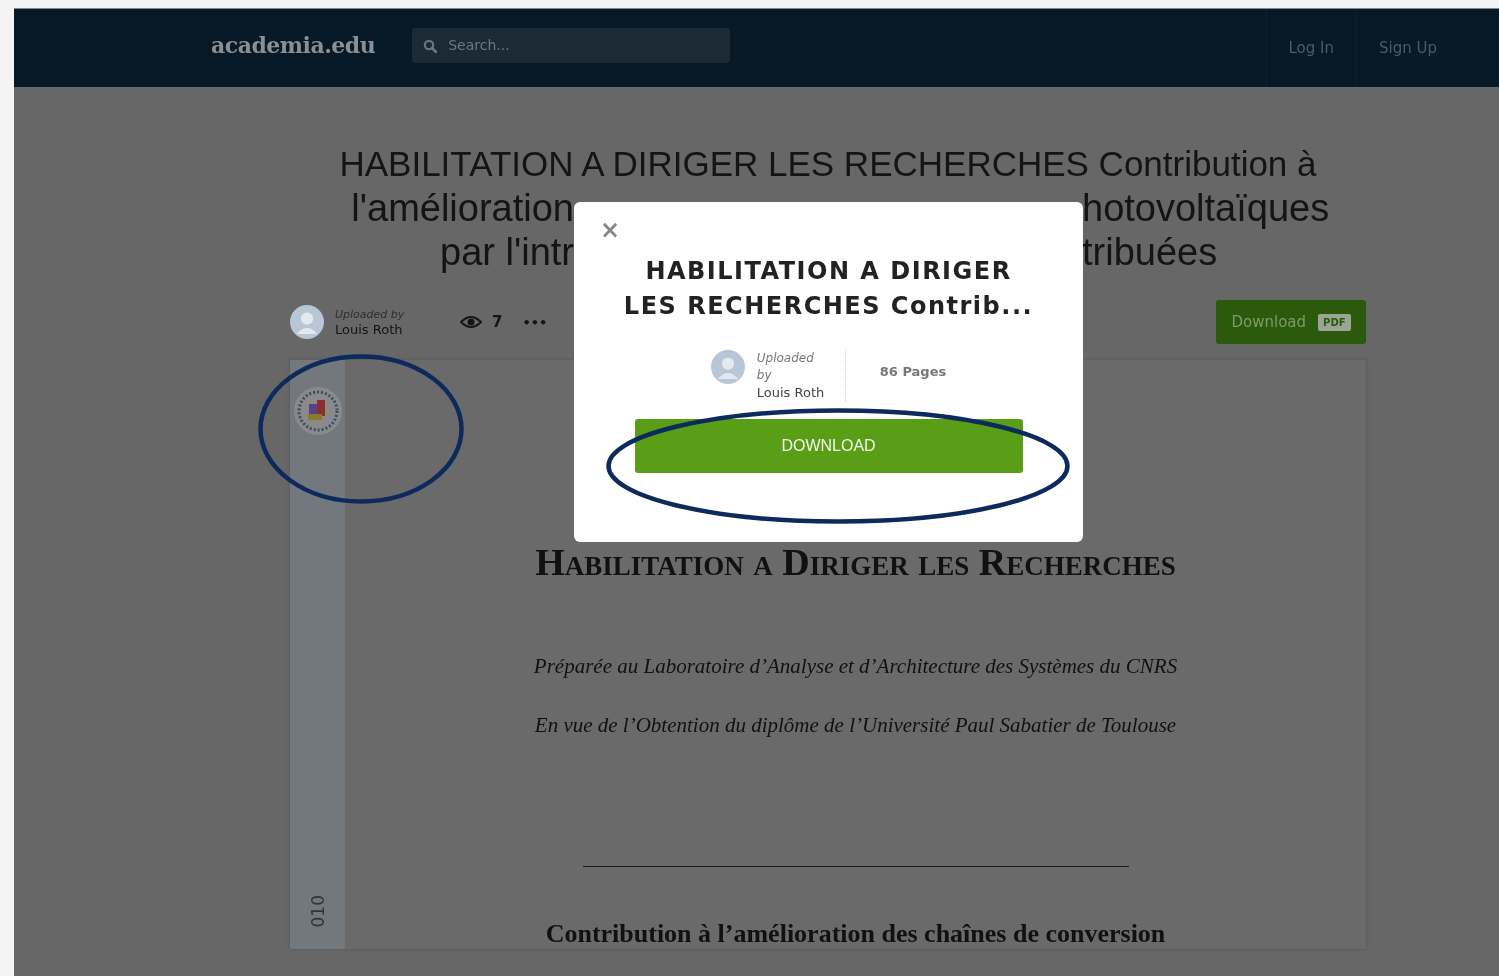  Describe the element at coordinates (912, 372) in the screenshot. I see `page-count: 86 Pages` at that location.